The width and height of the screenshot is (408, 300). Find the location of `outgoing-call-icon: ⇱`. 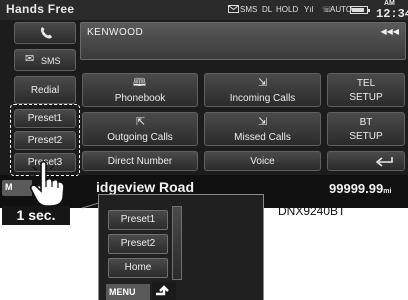

outgoing-call-icon: ⇱ is located at coordinates (141, 122).